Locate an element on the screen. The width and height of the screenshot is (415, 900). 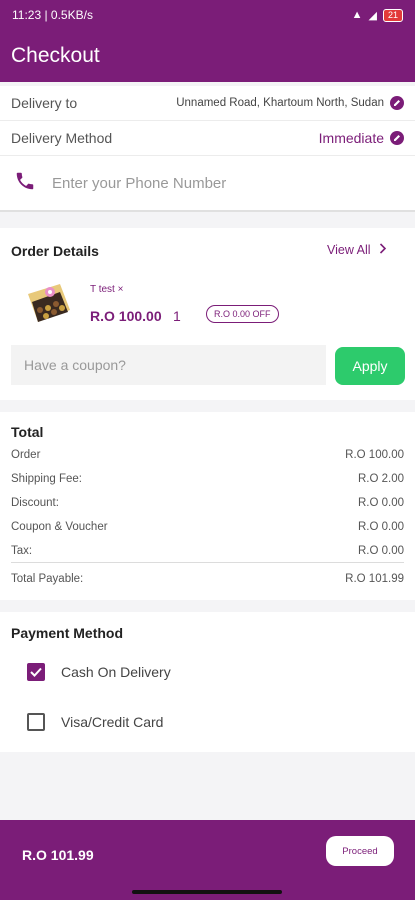
payment-option-label: Visa/Credit Card is located at coordinates (112, 722).